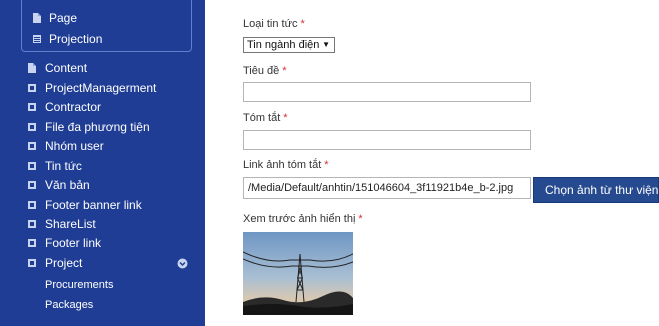 The image size is (659, 326). I want to click on chevron-down-icon, so click(182, 263).